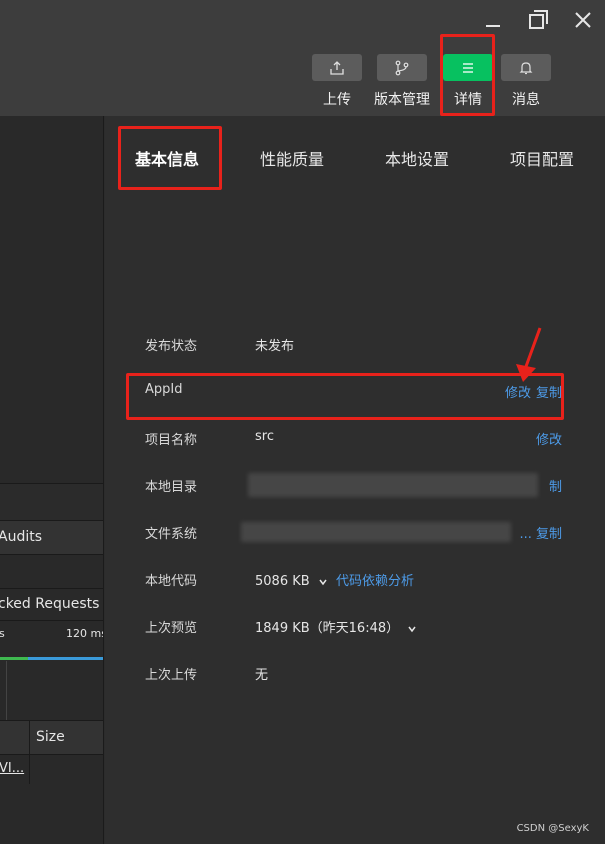  Describe the element at coordinates (171, 487) in the screenshot. I see `local-dir-label: 本地目录` at that location.